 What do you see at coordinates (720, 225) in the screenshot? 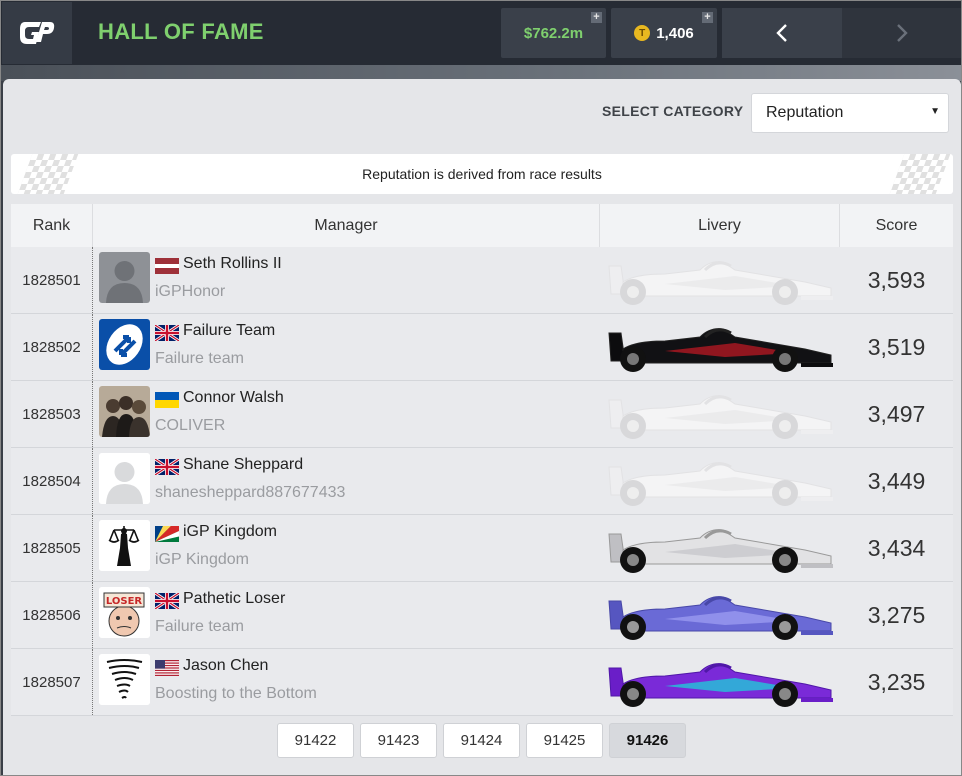
I see `column-livery: Livery` at bounding box center [720, 225].